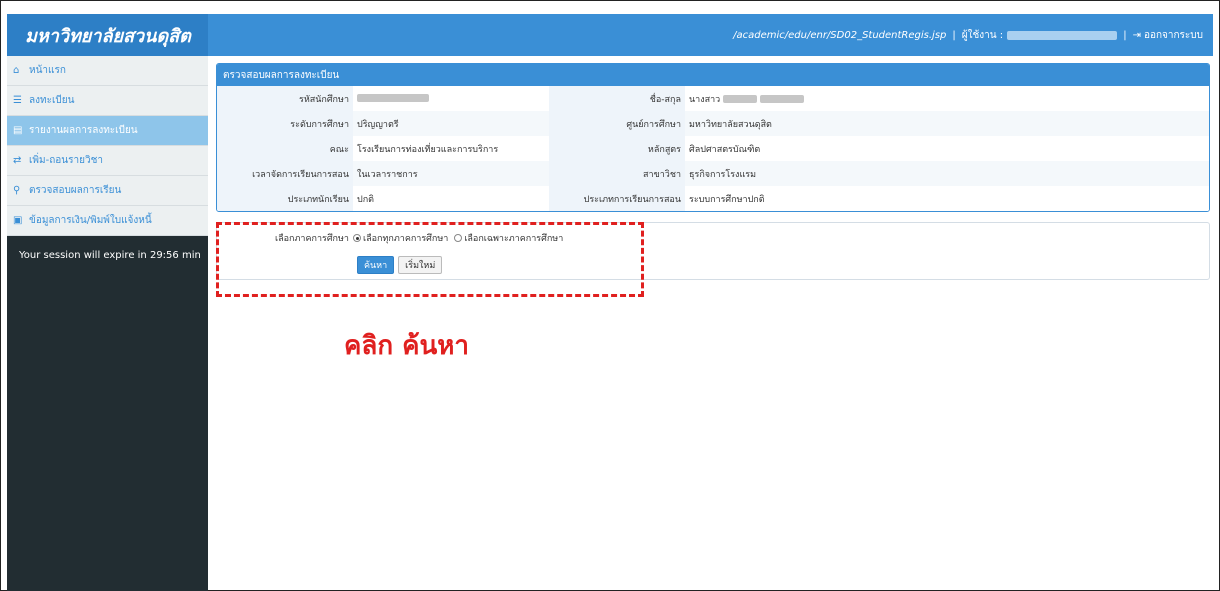 The image size is (1220, 591). I want to click on student-id-label: รหัสนักศึกษา, so click(285, 98).